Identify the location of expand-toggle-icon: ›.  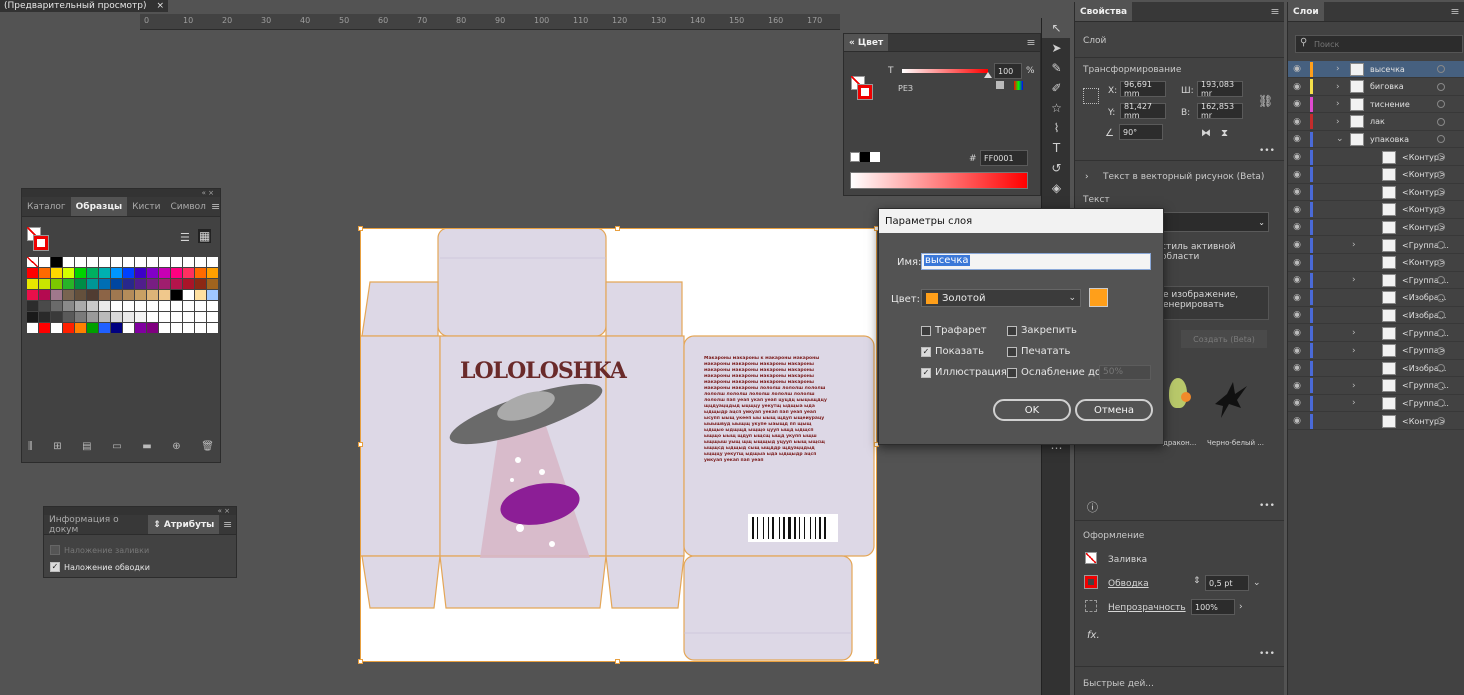
(1354, 333).